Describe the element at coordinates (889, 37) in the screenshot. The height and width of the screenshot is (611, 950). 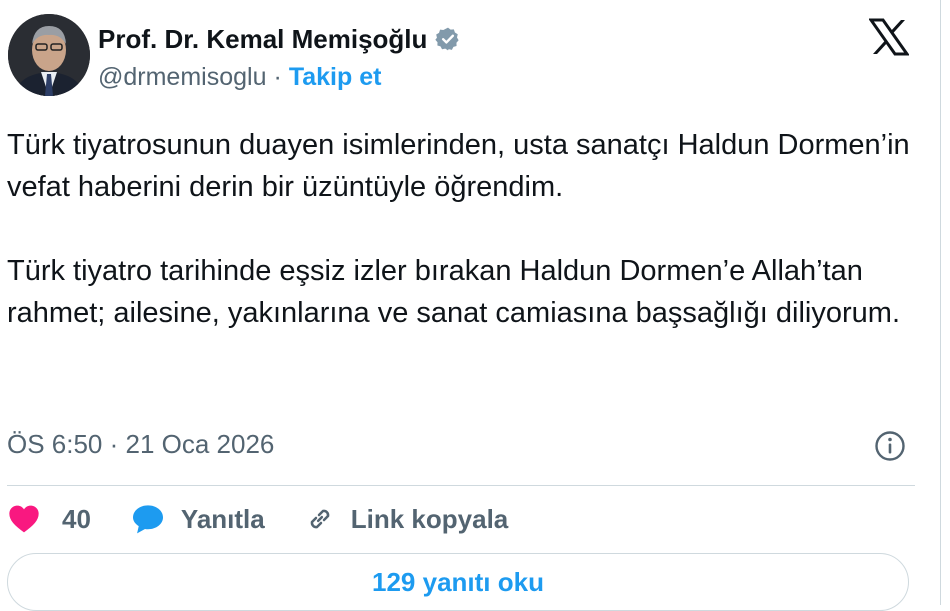
I see `x-logo-icon` at that location.